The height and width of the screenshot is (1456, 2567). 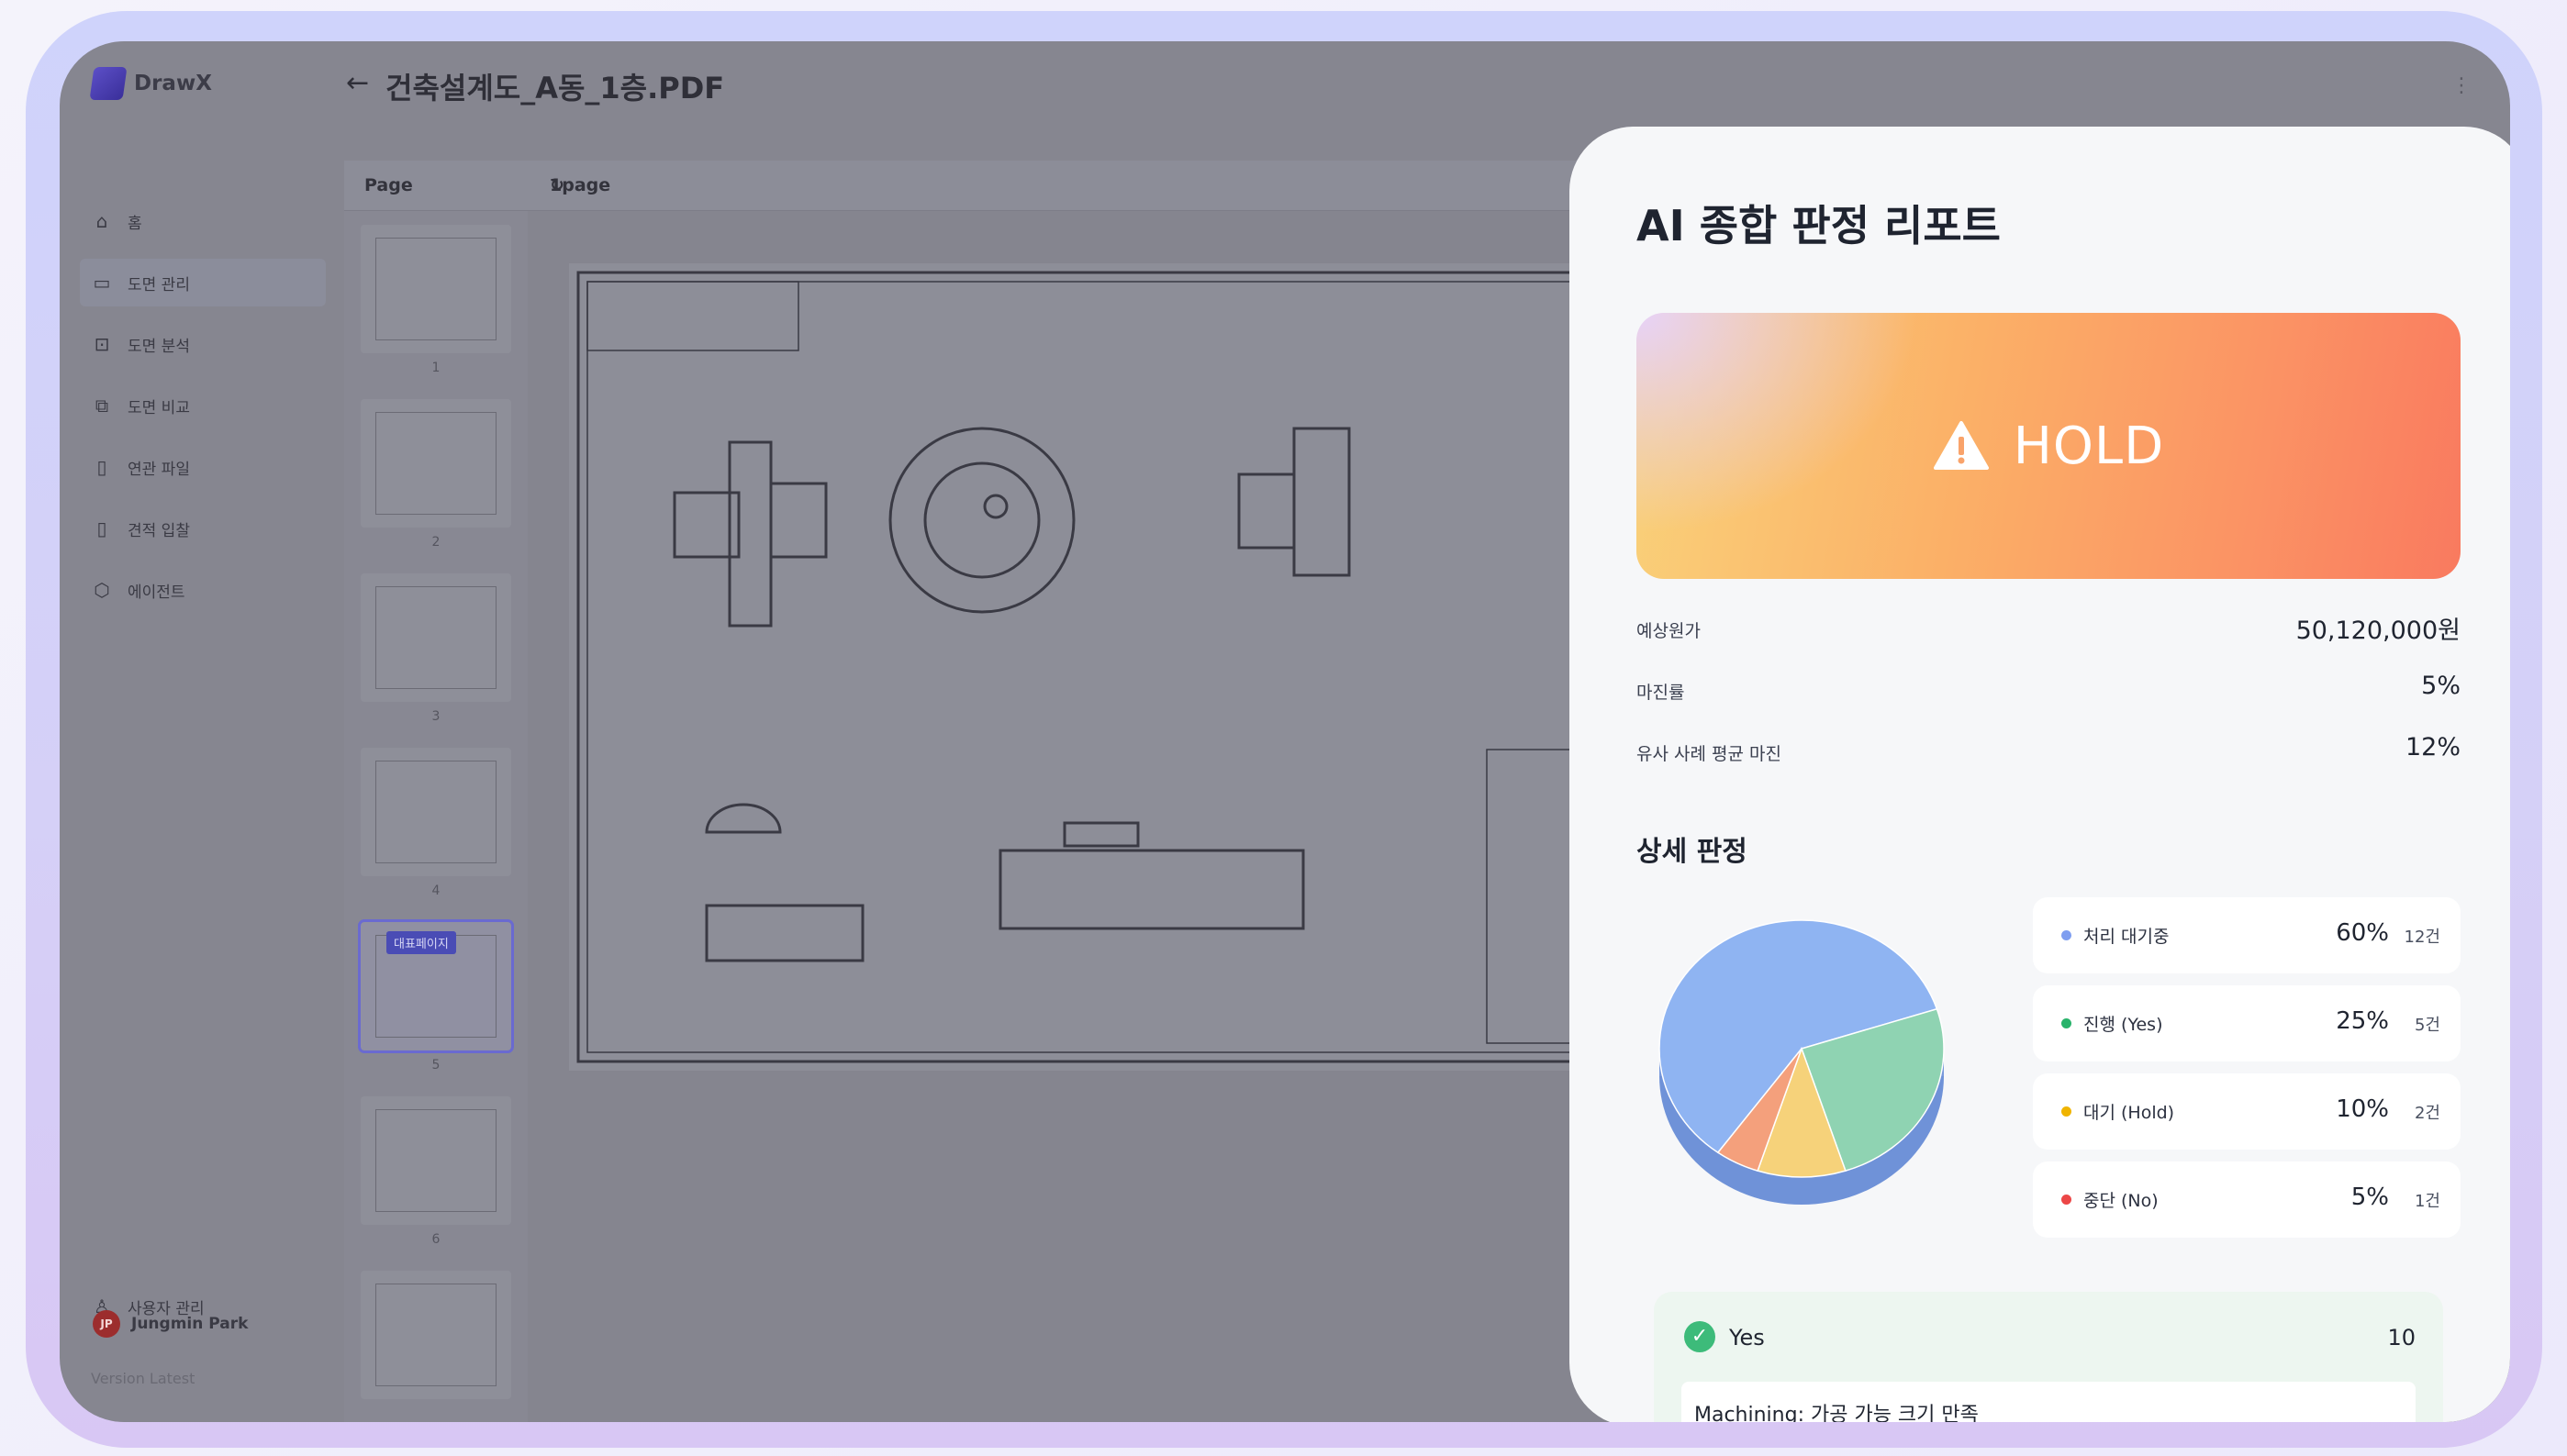 What do you see at coordinates (2427, 1113) in the screenshot?
I see `legend-count: 2건` at bounding box center [2427, 1113].